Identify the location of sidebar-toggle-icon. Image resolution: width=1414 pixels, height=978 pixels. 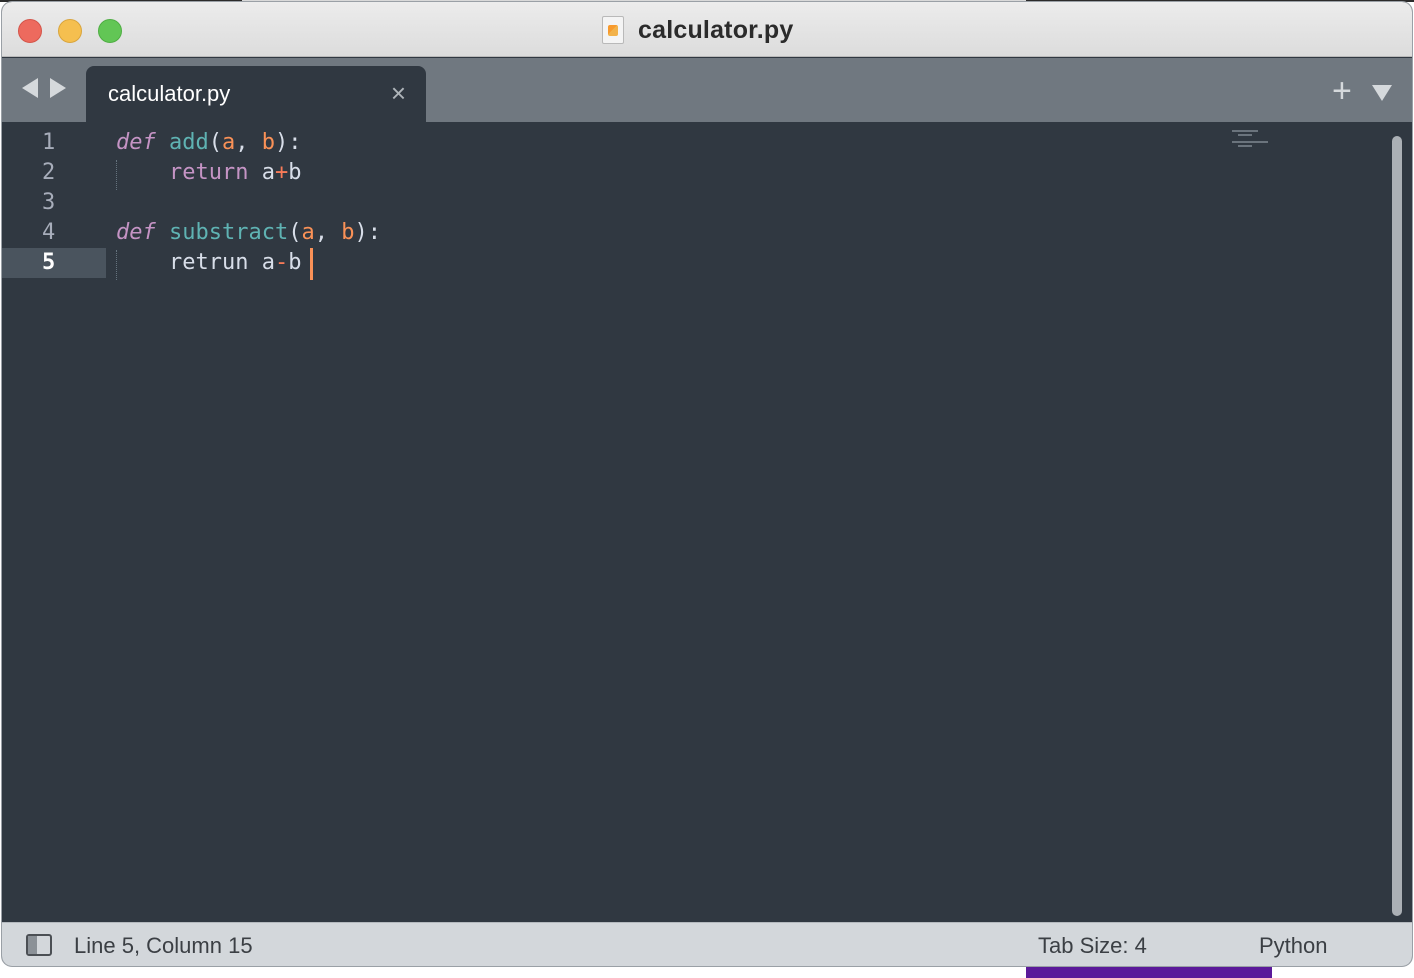
(39, 945).